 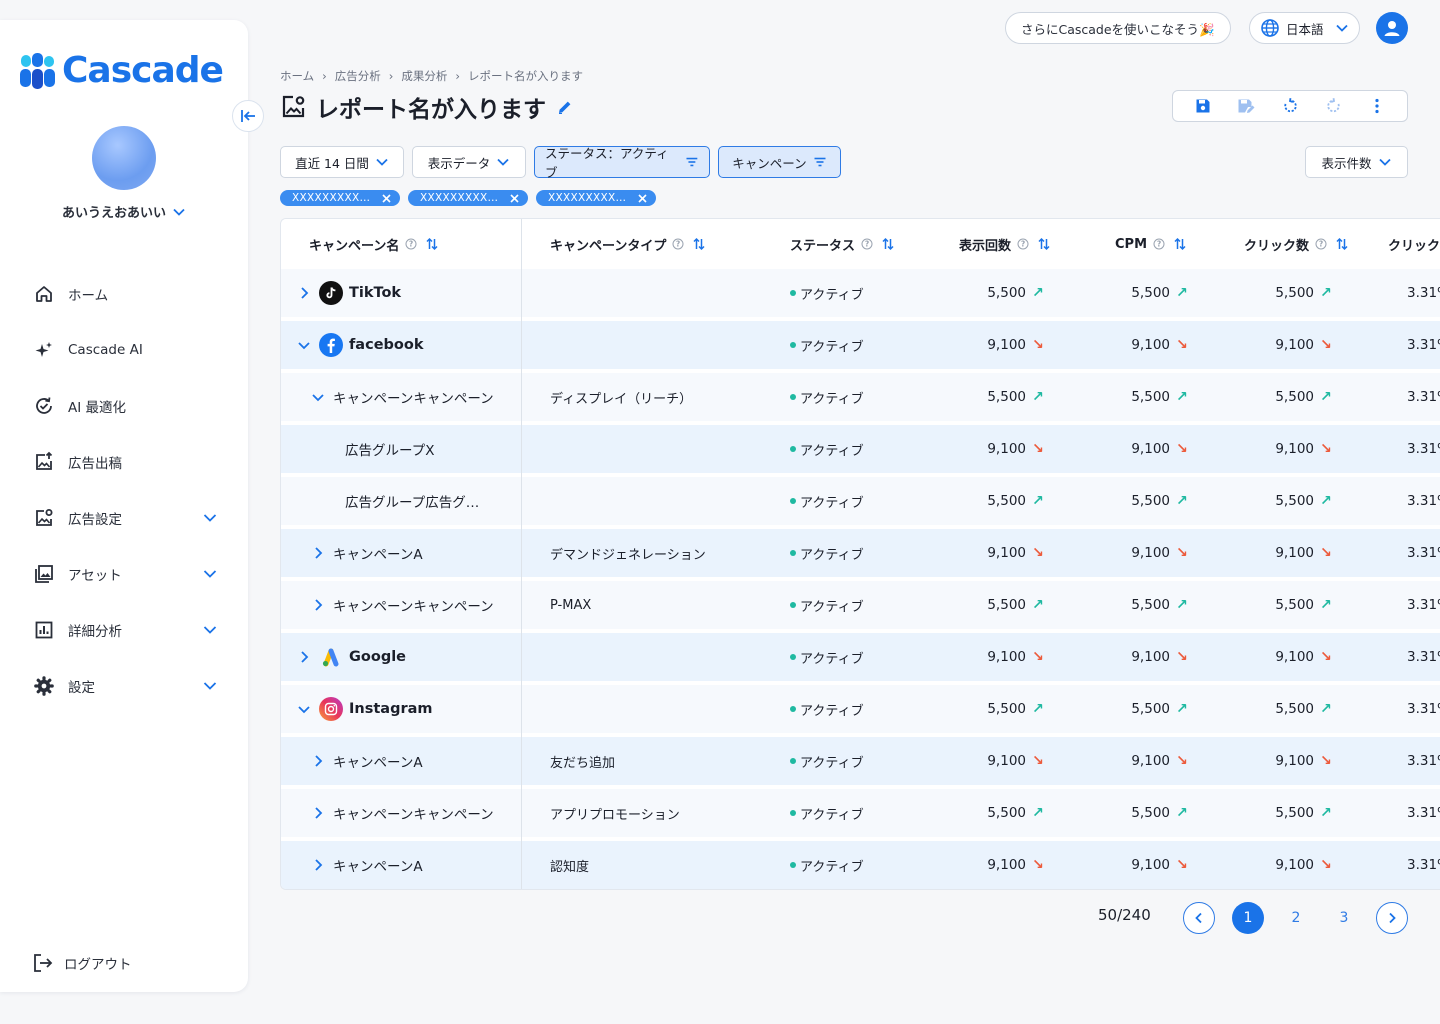 I want to click on table-row: facebook アクティブ 9,100 ↘ 9,100 ↘ 9,100 ↘ 3.31%, so click(x=860, y=345).